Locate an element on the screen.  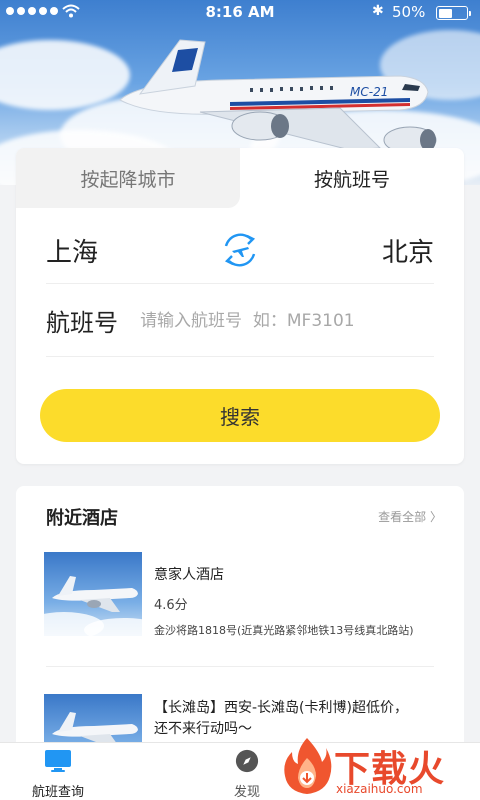
flight-number-input is located at coordinates (287, 320).